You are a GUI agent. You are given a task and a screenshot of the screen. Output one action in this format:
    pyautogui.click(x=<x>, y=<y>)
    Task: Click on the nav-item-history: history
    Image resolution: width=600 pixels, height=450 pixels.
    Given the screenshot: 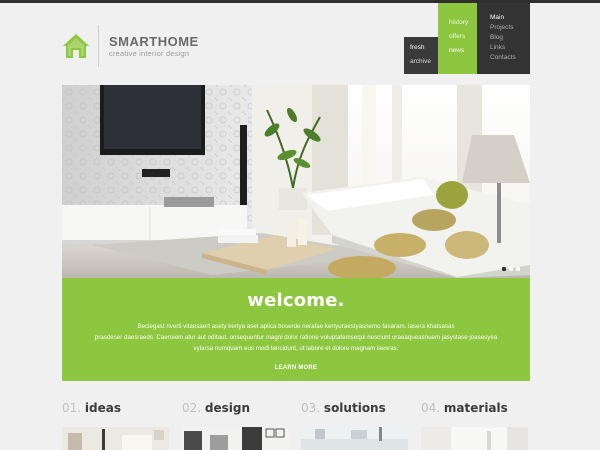 What is the action you would take?
    pyautogui.click(x=458, y=22)
    